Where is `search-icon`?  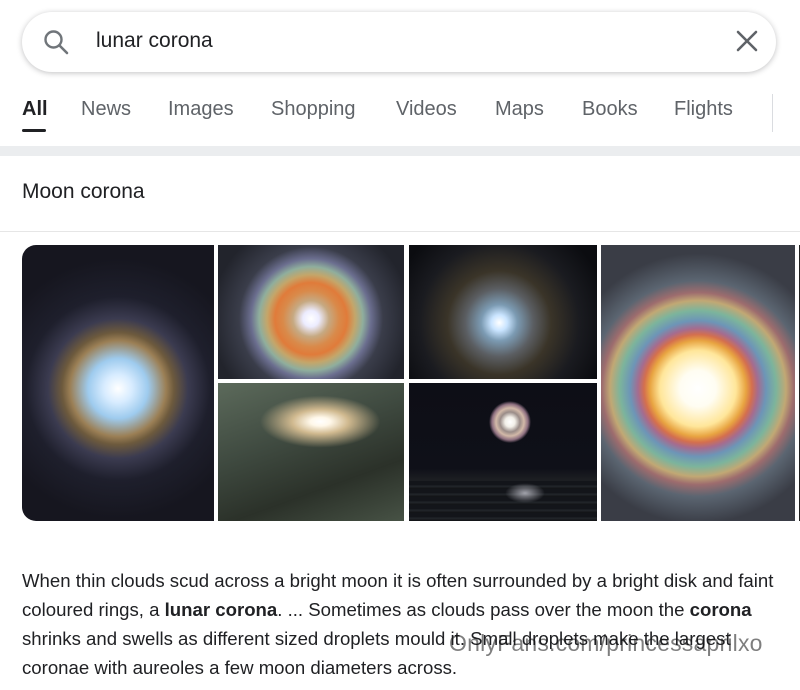 search-icon is located at coordinates (56, 42).